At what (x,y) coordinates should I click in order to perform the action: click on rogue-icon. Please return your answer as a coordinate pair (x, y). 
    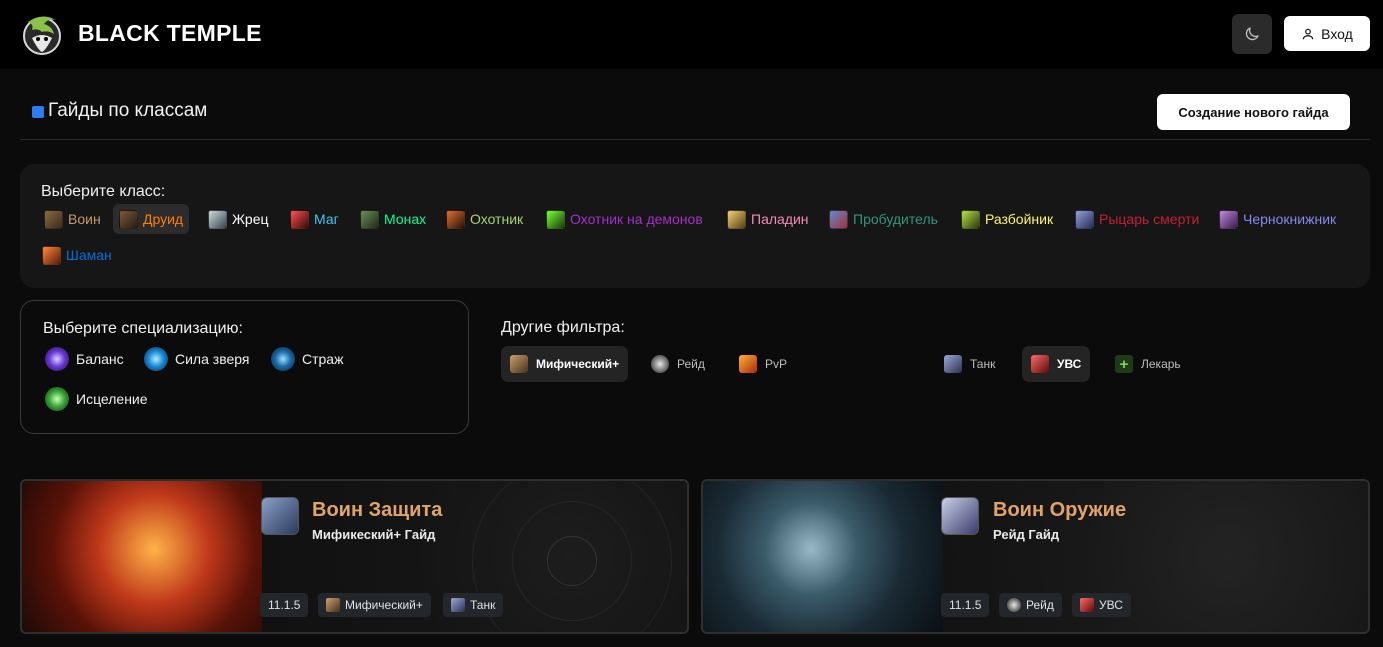
    Looking at the image, I should click on (970, 219).